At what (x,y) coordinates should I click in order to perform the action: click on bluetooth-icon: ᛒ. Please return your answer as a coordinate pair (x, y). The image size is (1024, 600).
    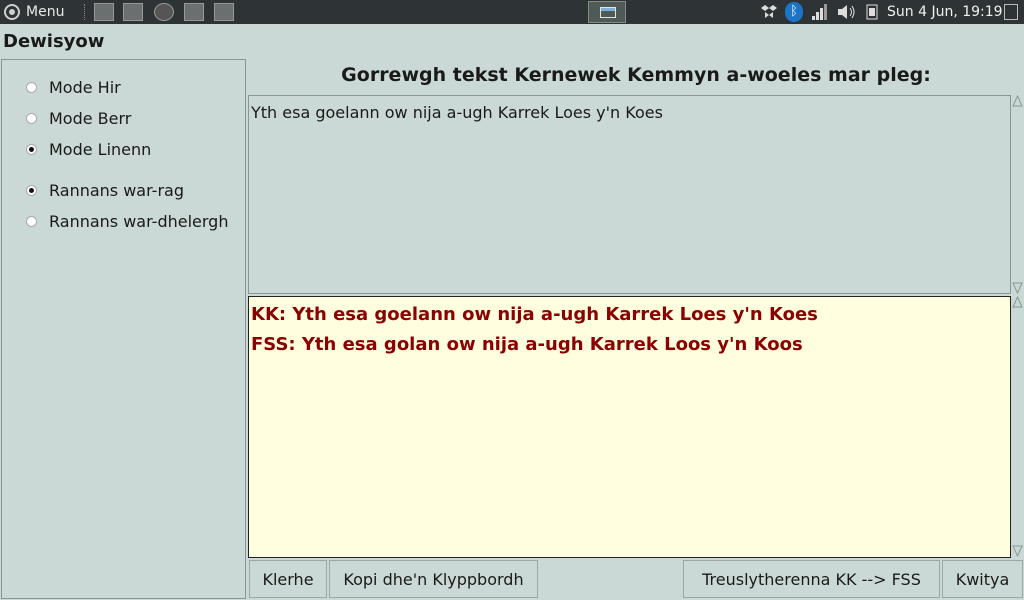
    Looking at the image, I should click on (794, 12).